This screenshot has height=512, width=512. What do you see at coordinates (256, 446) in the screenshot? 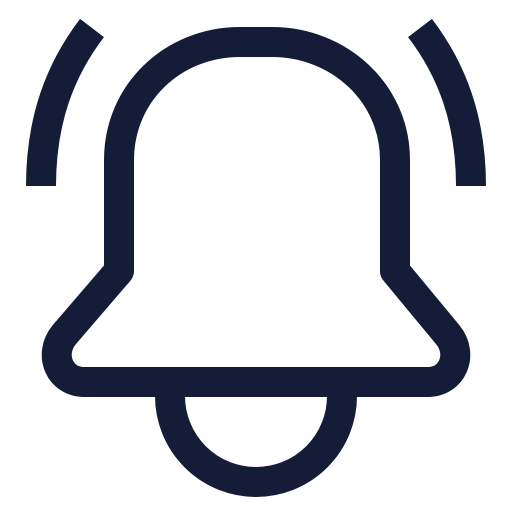
I see `bell-clapper` at bounding box center [256, 446].